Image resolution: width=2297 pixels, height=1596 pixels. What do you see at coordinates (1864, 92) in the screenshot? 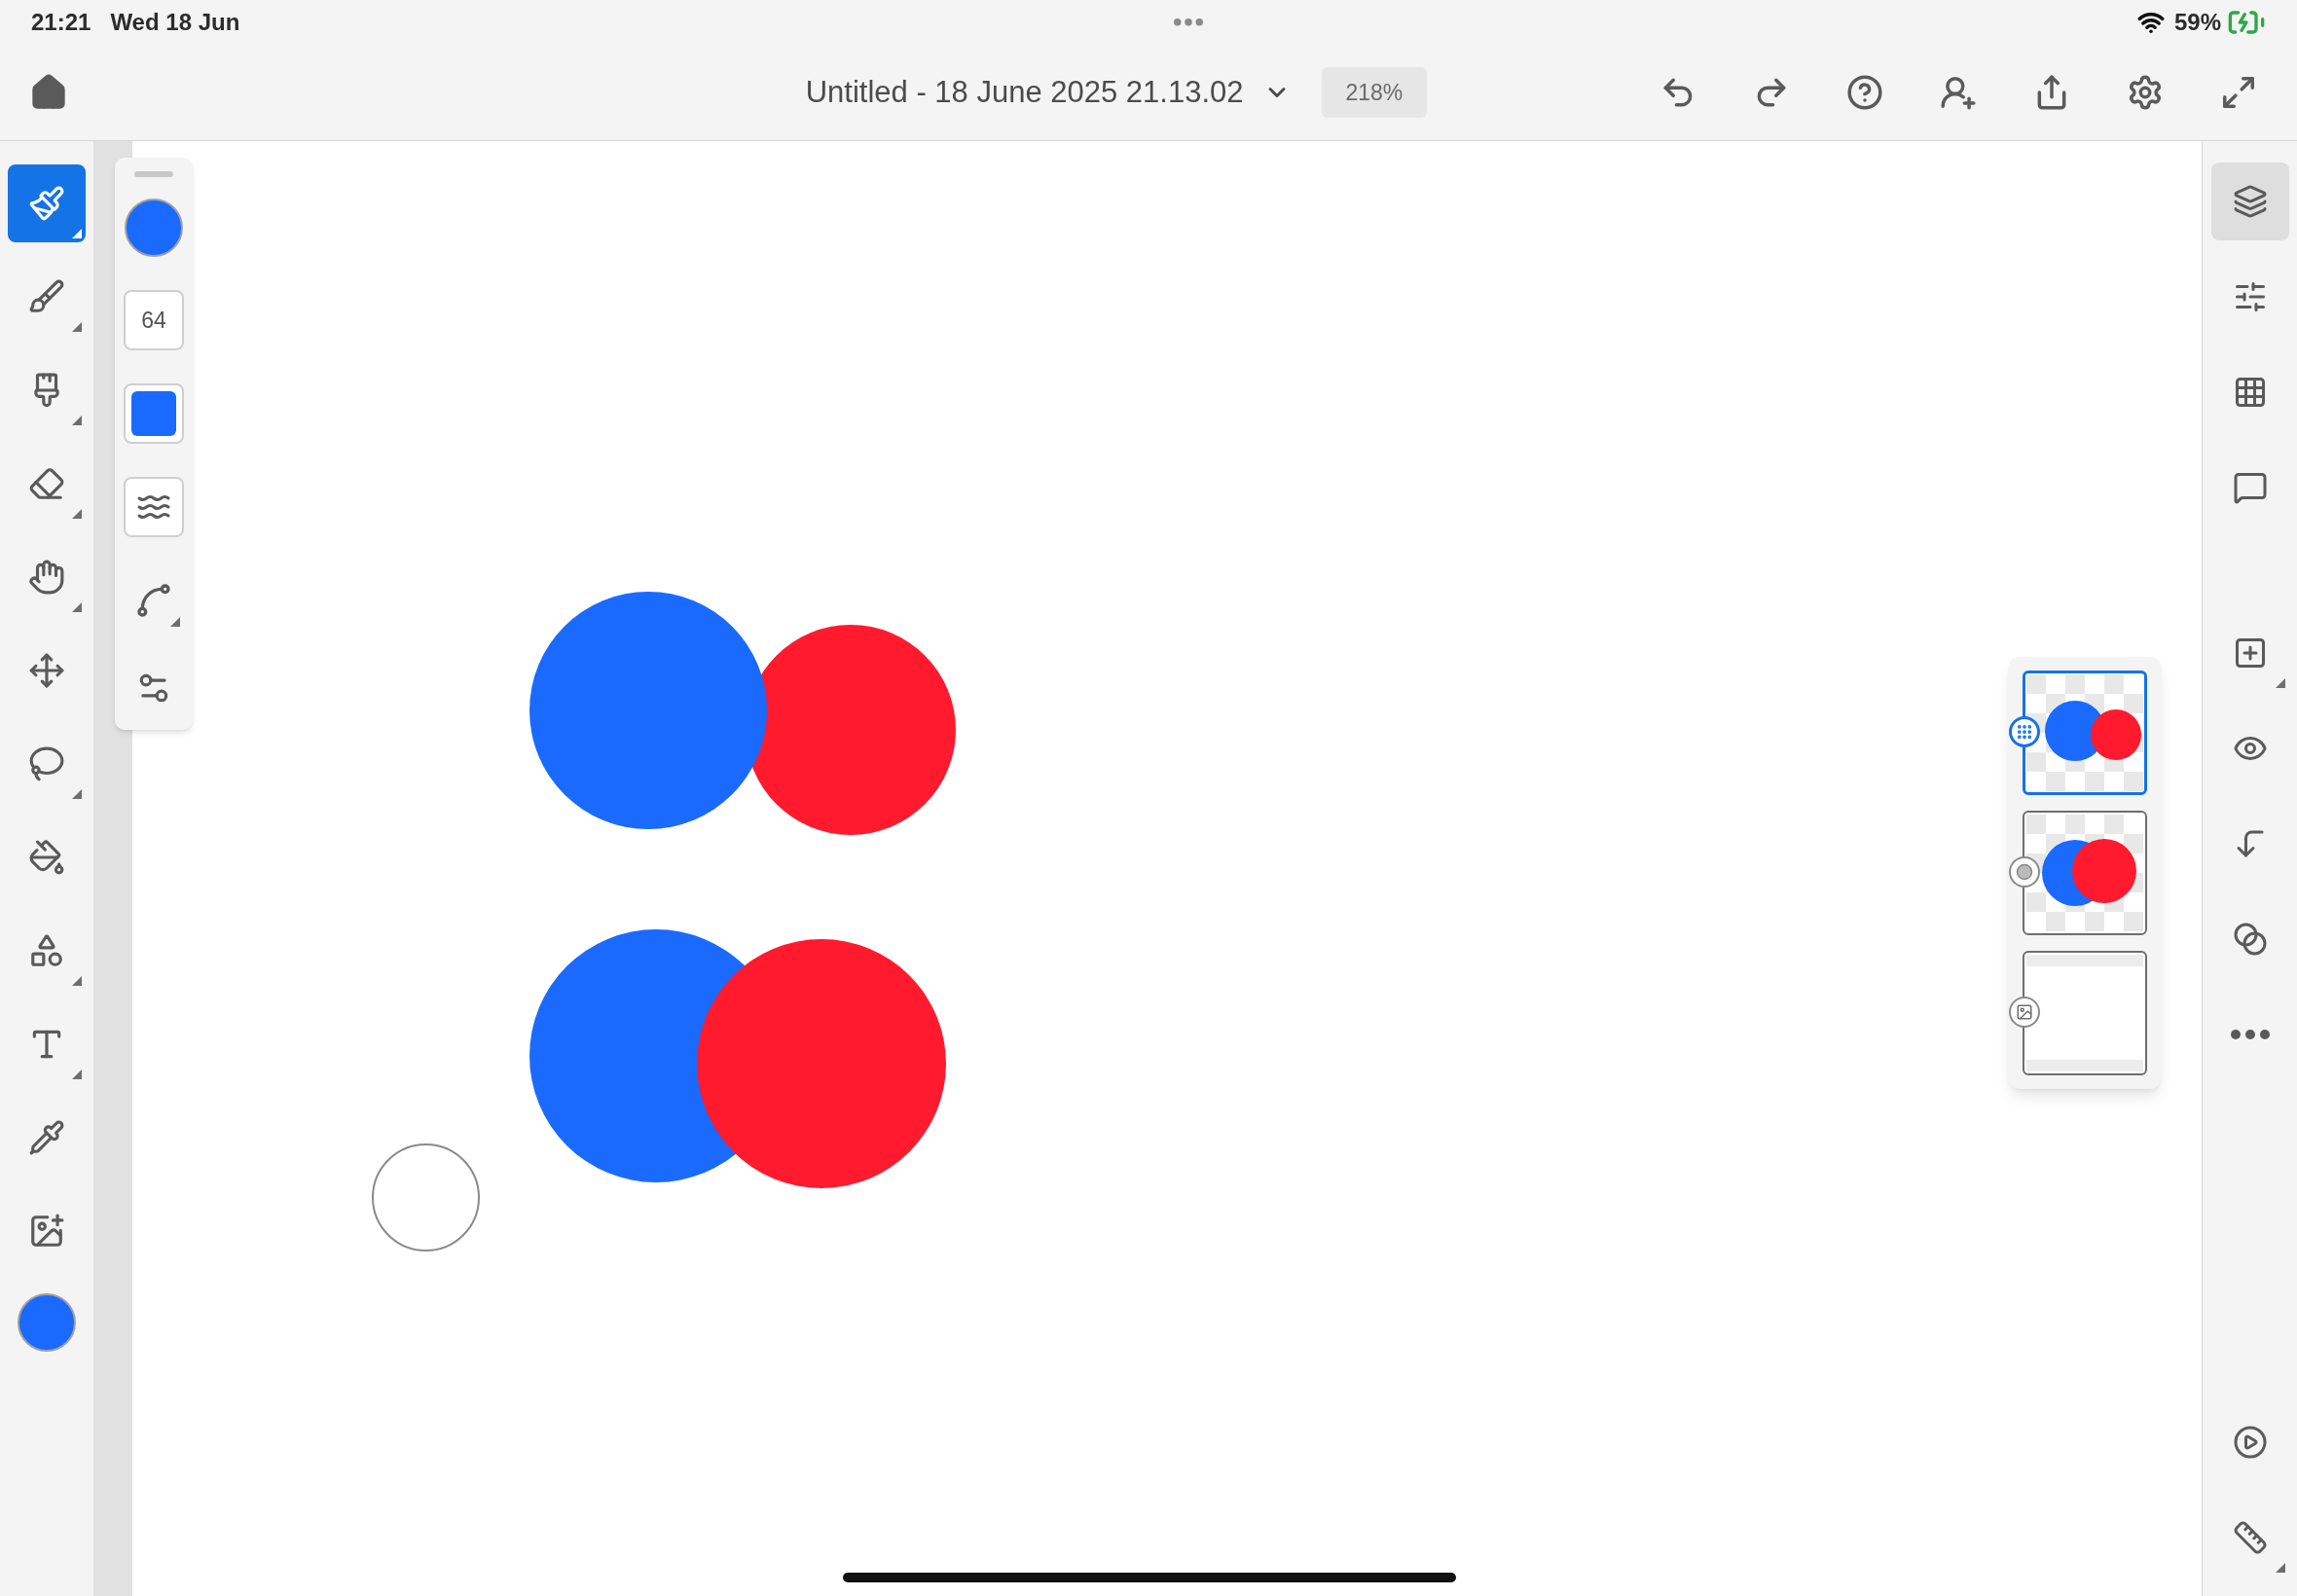
I see `help-icon` at bounding box center [1864, 92].